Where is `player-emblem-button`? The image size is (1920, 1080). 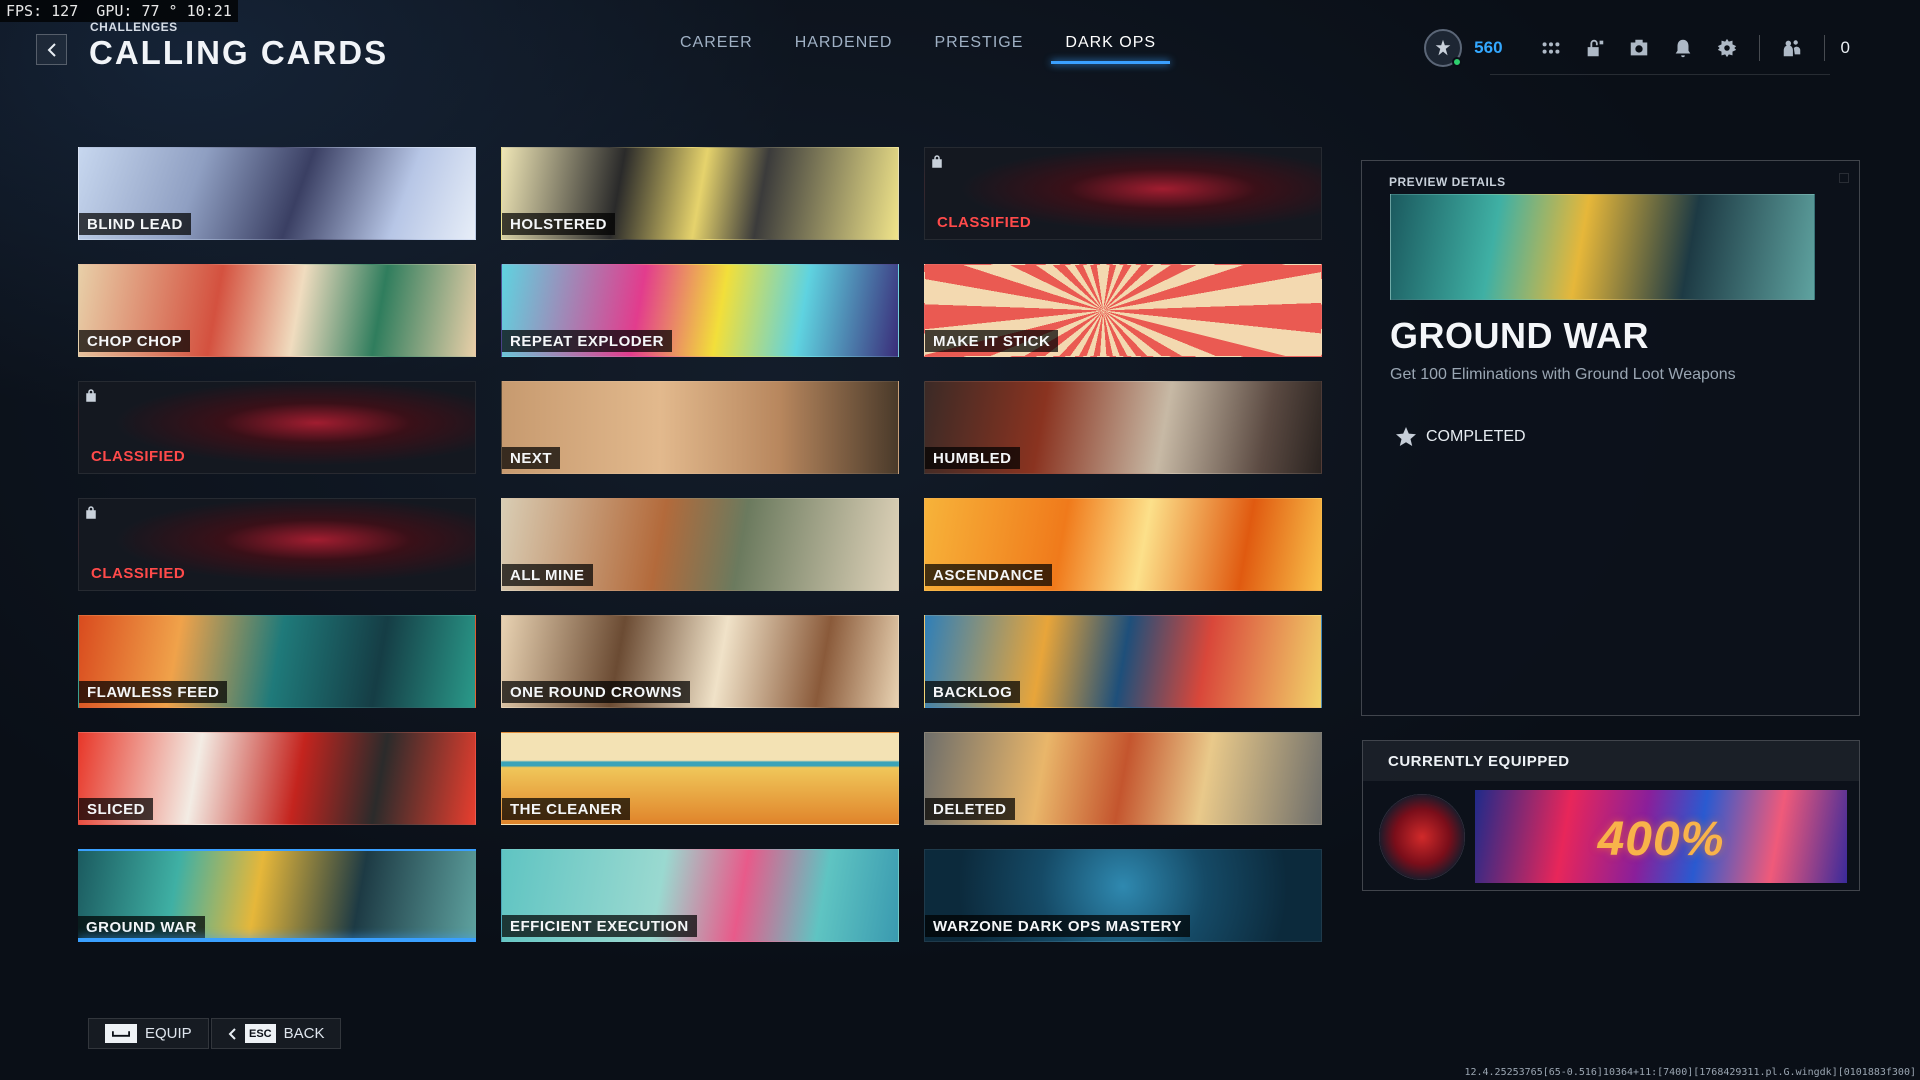
player-emblem-button is located at coordinates (1443, 48).